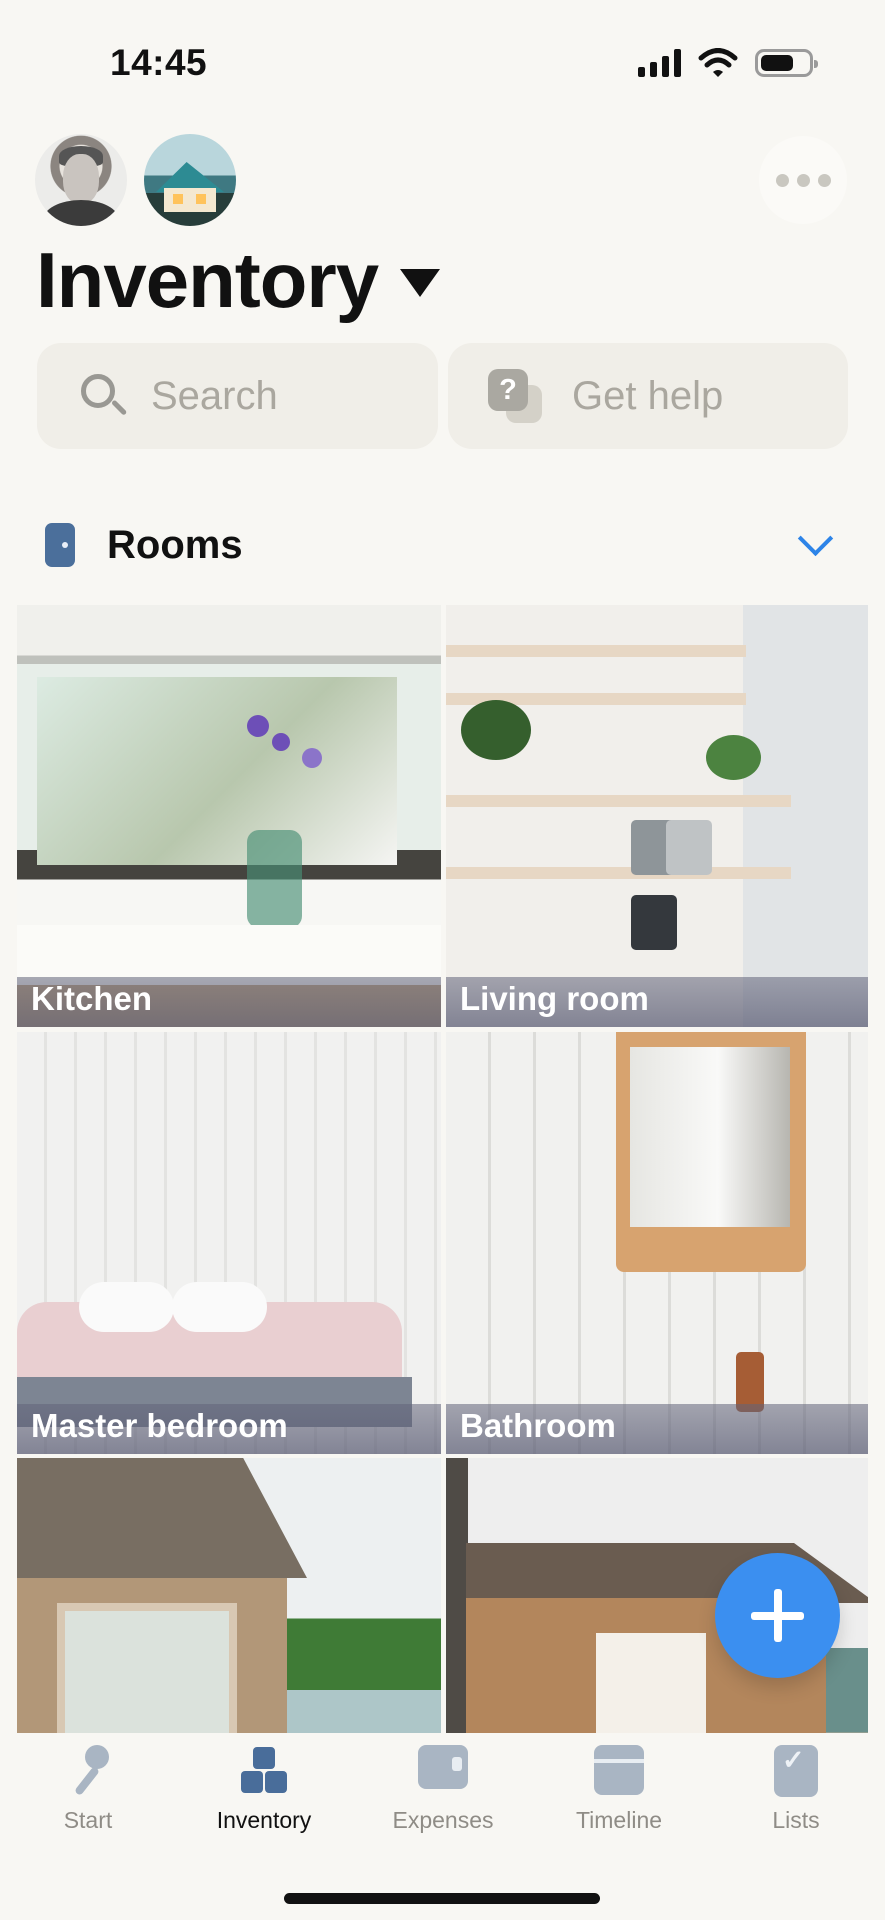  Describe the element at coordinates (457, 1595) in the screenshot. I see `tree-trunk` at that location.